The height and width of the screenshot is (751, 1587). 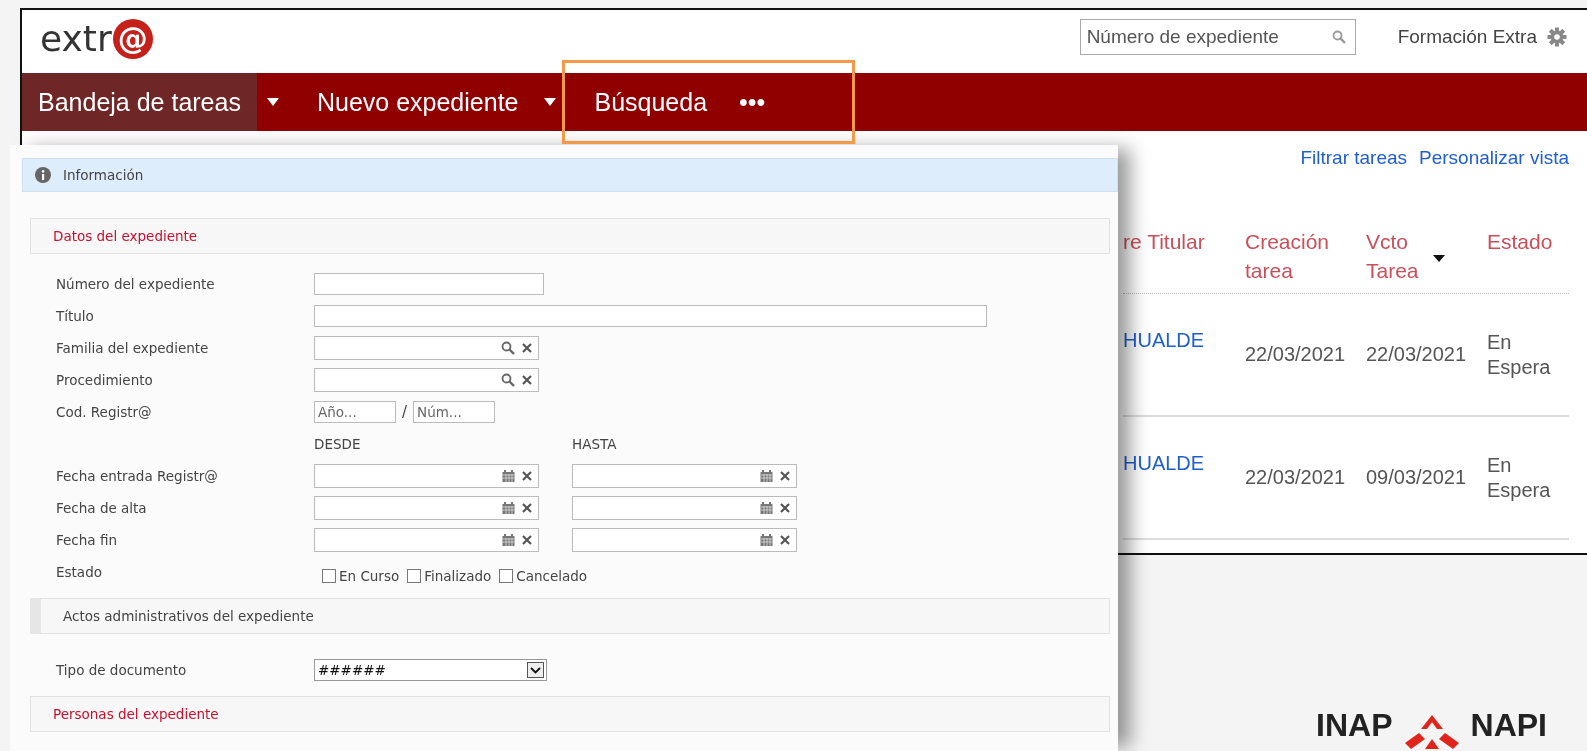 I want to click on field-label: Estado, so click(x=79, y=572).